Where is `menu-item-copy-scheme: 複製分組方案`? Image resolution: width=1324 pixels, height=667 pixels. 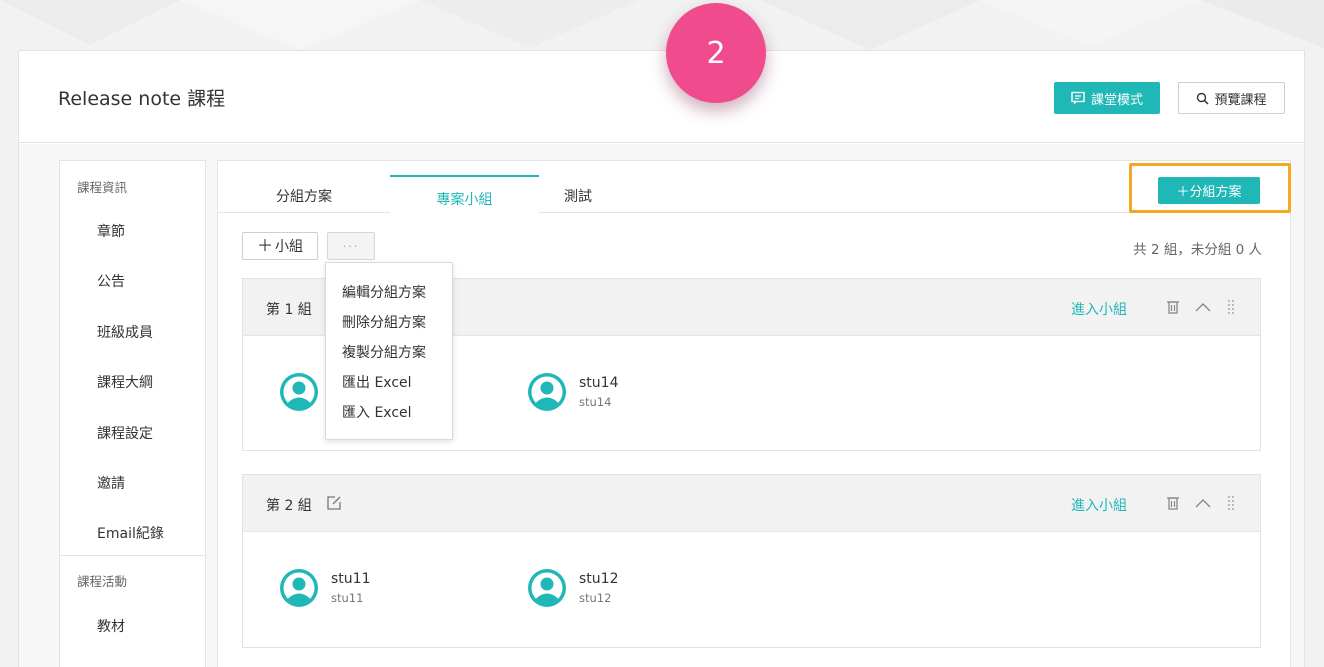
menu-item-copy-scheme: 複製分組方案 is located at coordinates (384, 352).